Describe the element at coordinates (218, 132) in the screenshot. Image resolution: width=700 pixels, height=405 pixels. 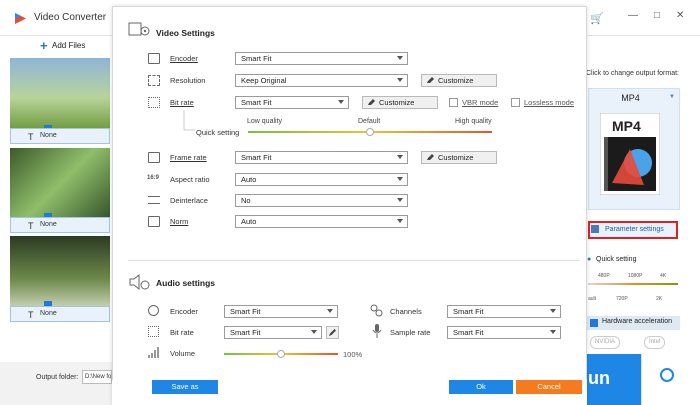
I see `quick-setting-label: Quick setting` at that location.